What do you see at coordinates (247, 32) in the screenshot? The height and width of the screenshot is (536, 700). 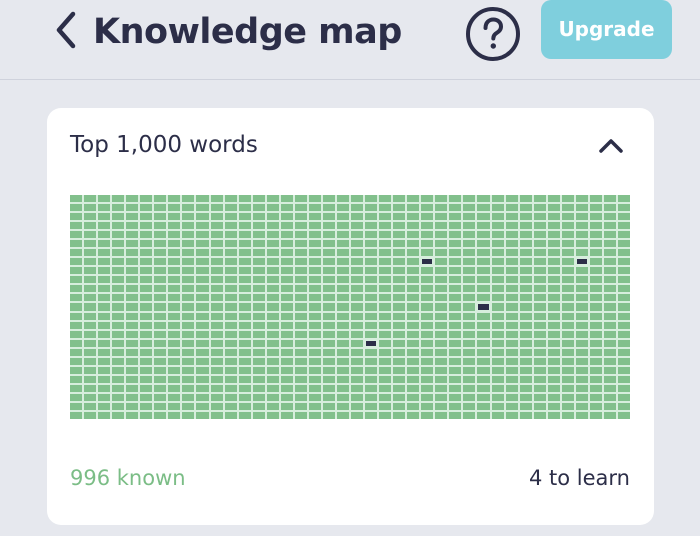 I see `page-title: Knowledge map` at bounding box center [247, 32].